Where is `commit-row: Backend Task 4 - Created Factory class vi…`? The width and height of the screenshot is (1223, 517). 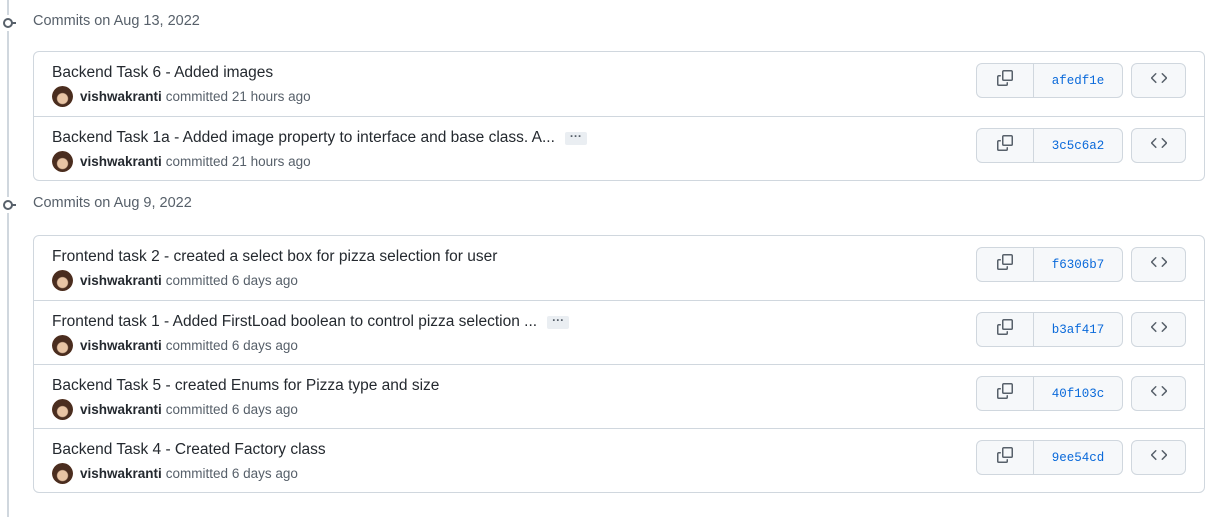 commit-row: Backend Task 4 - Created Factory class vi… is located at coordinates (619, 460).